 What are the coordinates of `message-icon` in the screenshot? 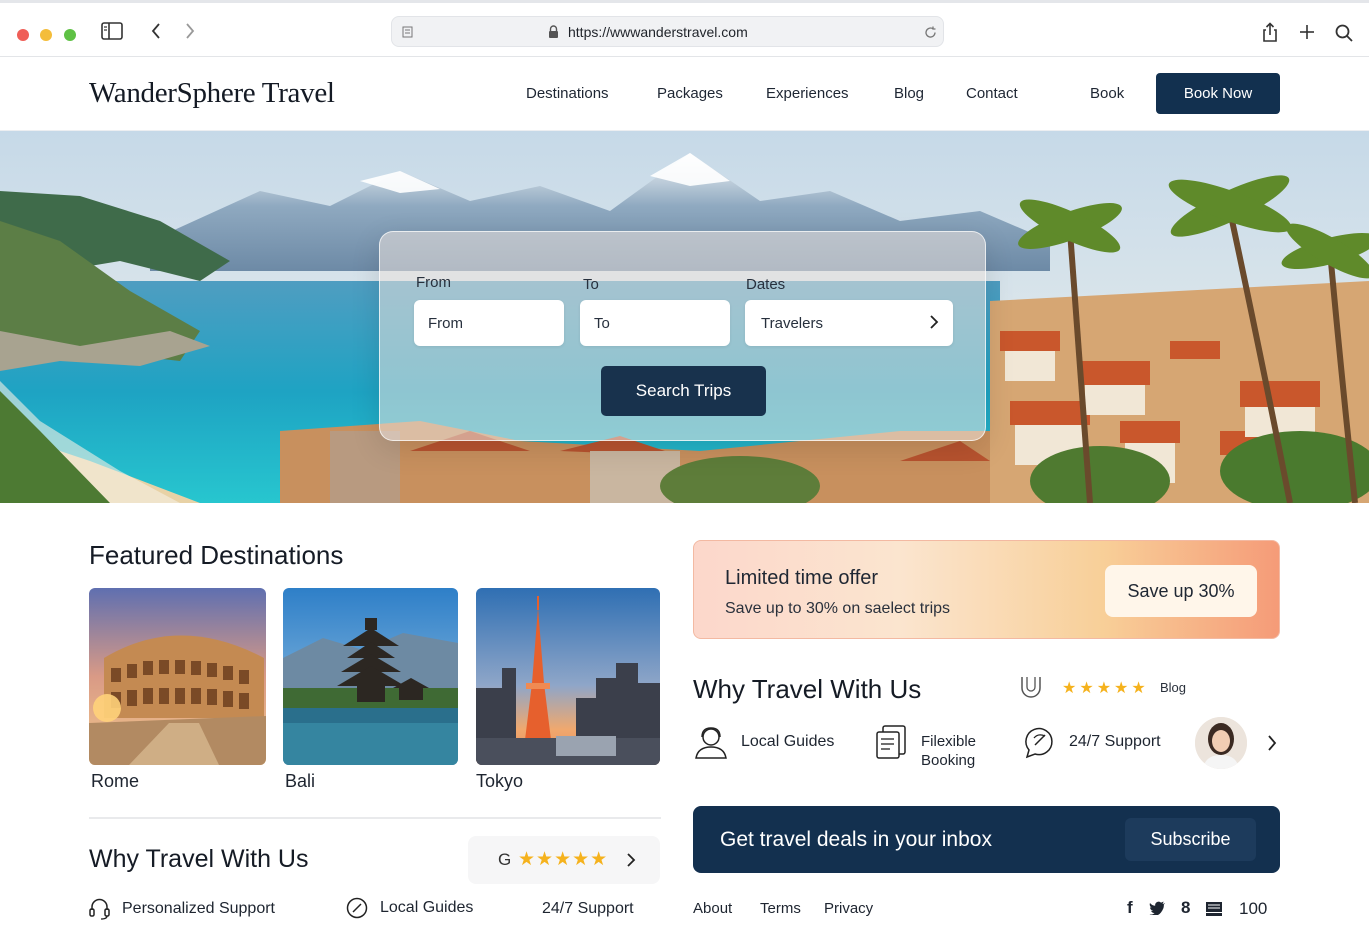 It's located at (1214, 911).